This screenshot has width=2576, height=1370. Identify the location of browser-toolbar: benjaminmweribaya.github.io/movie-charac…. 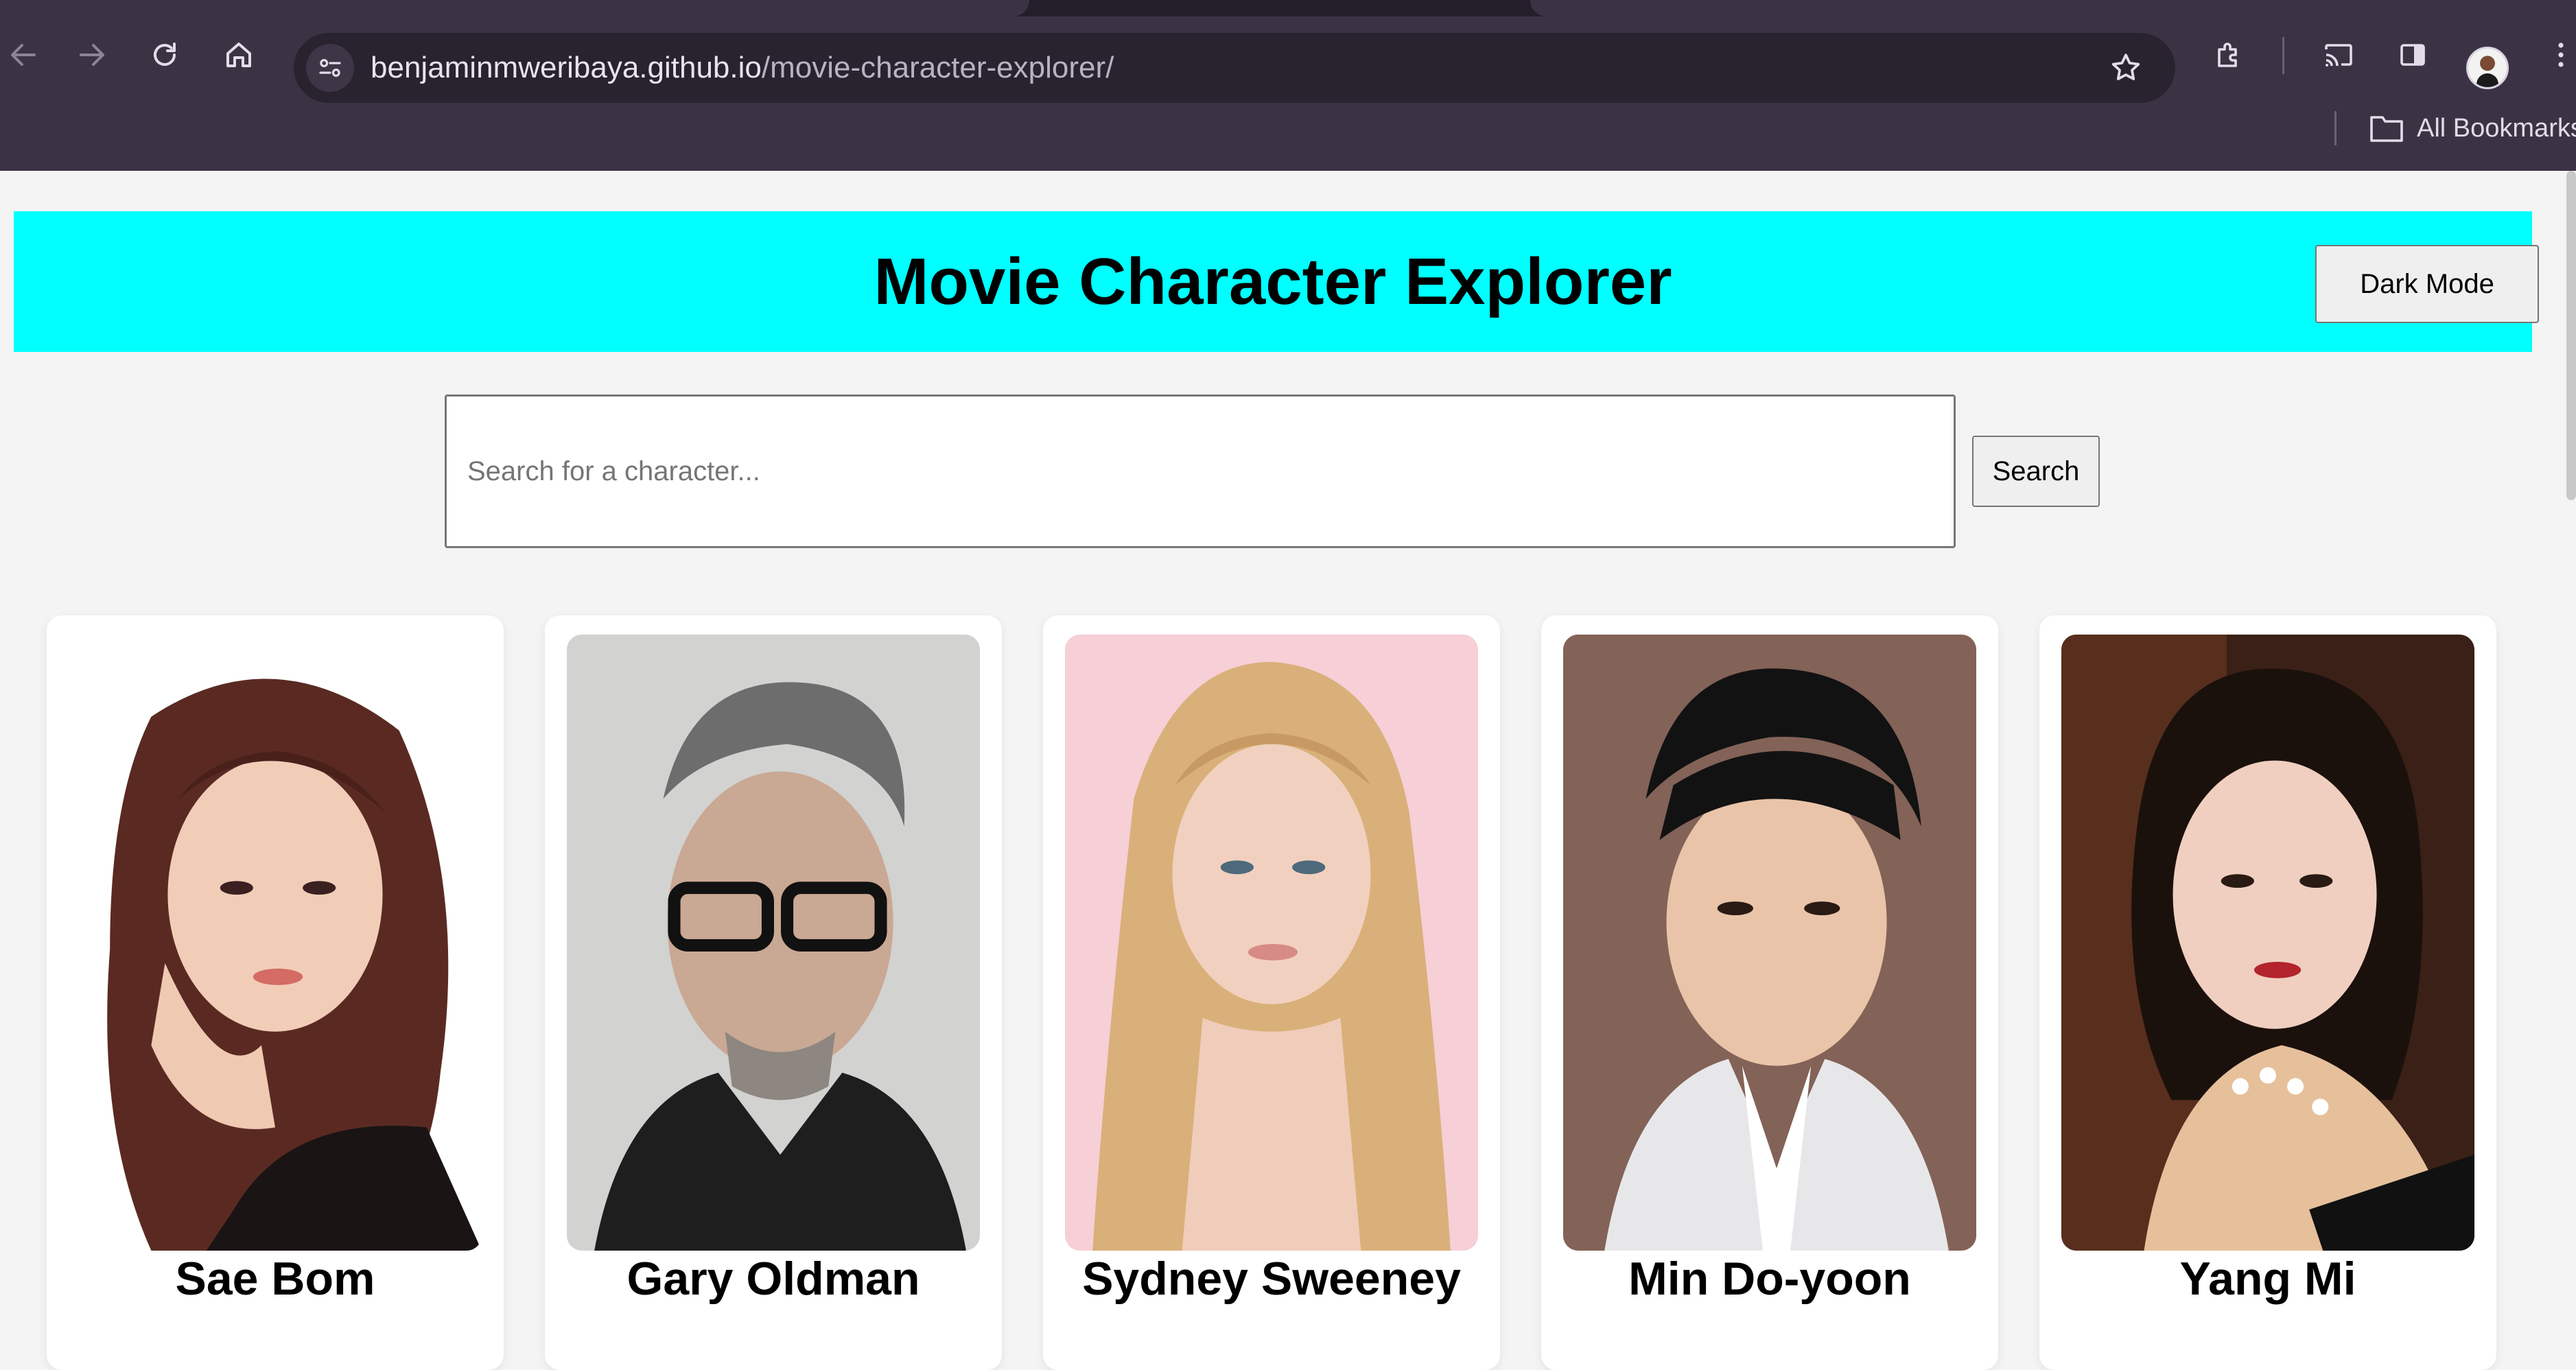
(1288, 59).